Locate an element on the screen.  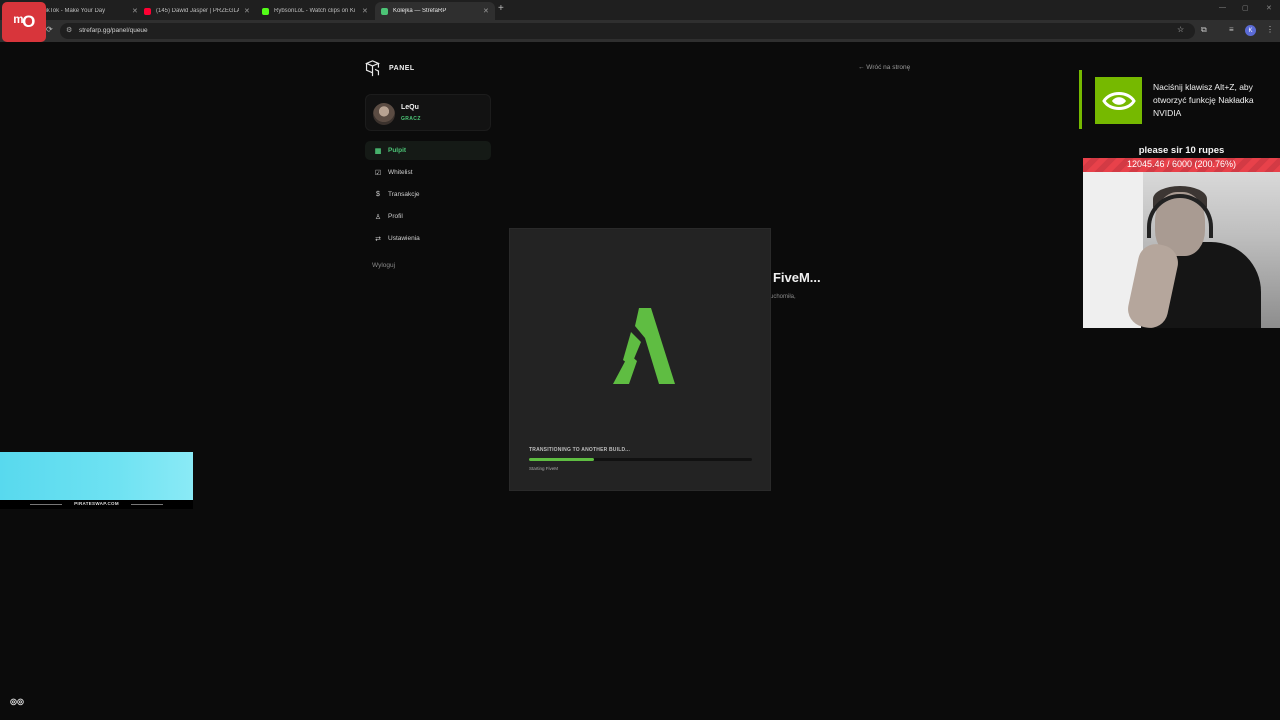
brand: PANEL is located at coordinates (389, 68).